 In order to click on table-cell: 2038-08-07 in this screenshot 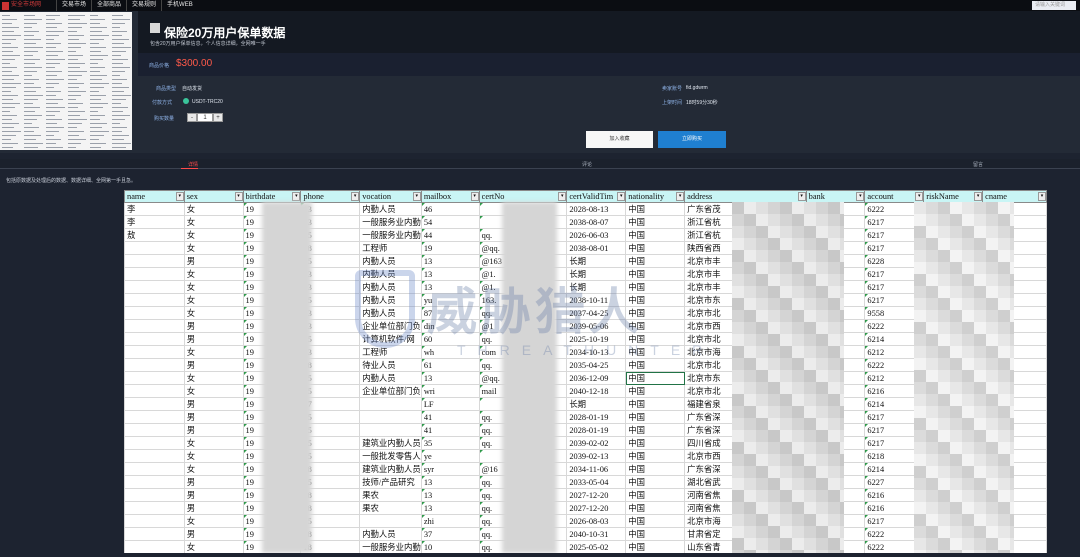, I will do `click(596, 222)`.